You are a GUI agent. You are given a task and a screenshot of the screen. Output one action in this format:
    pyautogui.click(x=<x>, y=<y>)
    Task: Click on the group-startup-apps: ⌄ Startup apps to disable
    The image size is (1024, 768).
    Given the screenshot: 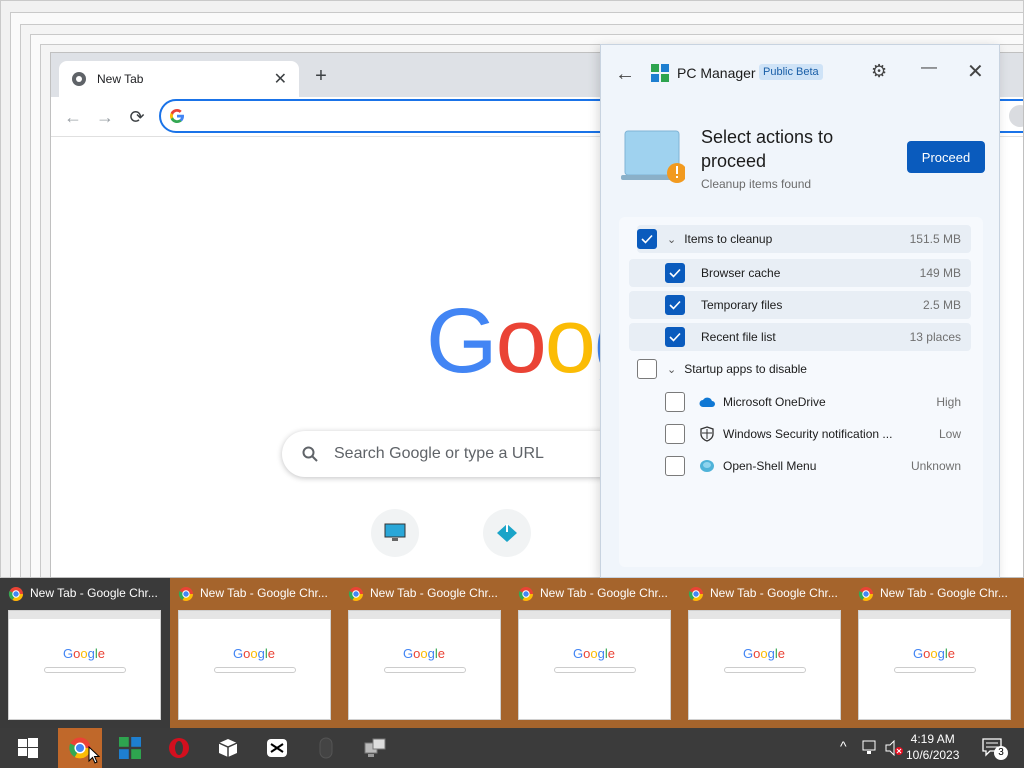 What is the action you would take?
    pyautogui.click(x=804, y=369)
    